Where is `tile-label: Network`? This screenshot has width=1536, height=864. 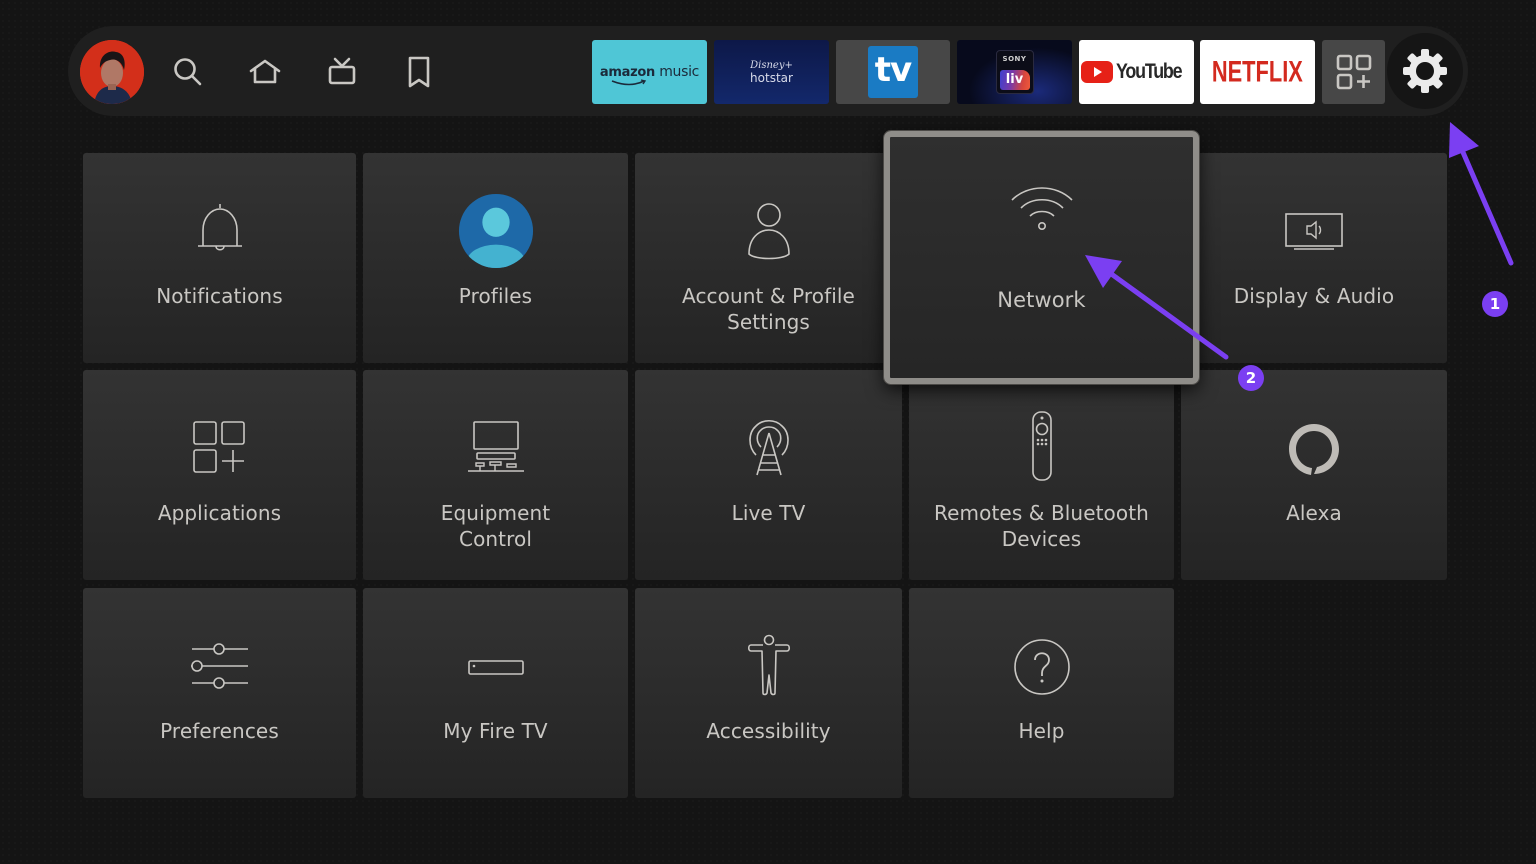 tile-label: Network is located at coordinates (1041, 300).